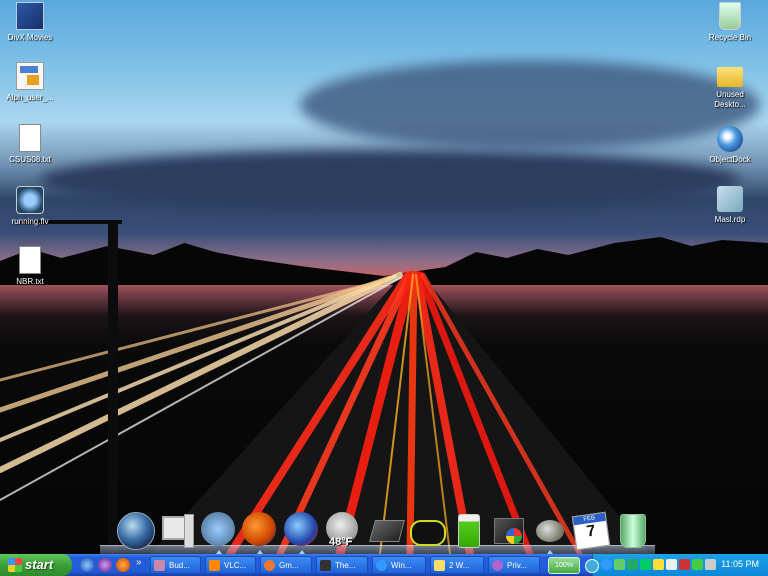 The height and width of the screenshot is (576, 768). Describe the element at coordinates (619, 564) in the screenshot. I see `connection-icon` at that location.